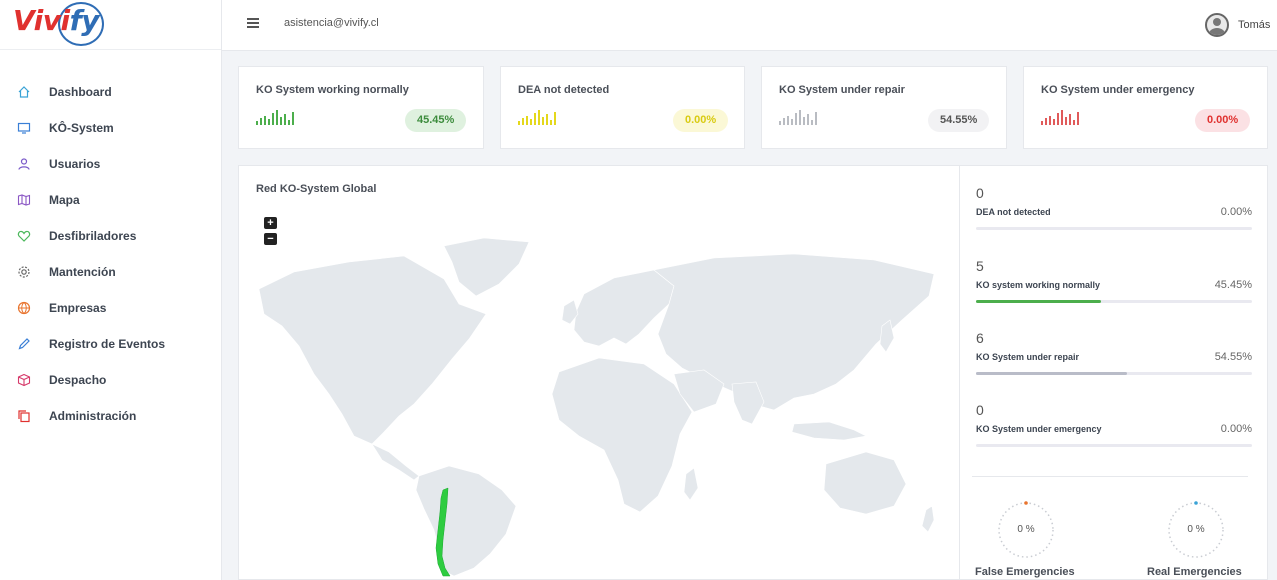  I want to click on card-under-emergency: KO System under emergency 0.00%, so click(1145, 107).